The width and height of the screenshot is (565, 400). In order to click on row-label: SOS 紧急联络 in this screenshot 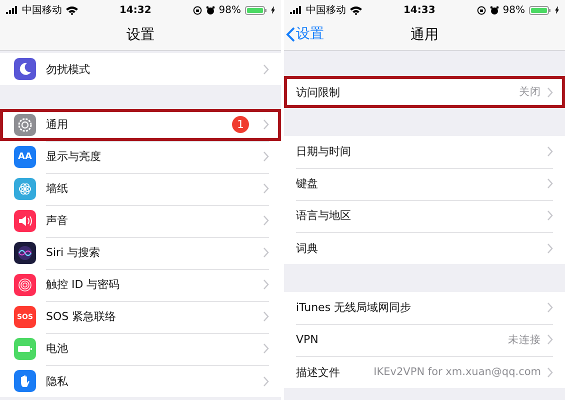, I will do `click(82, 316)`.